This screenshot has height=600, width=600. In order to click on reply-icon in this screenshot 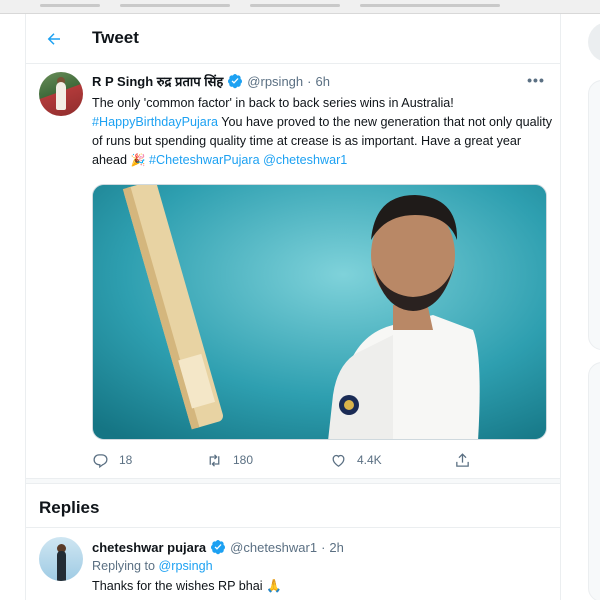, I will do `click(100, 460)`.